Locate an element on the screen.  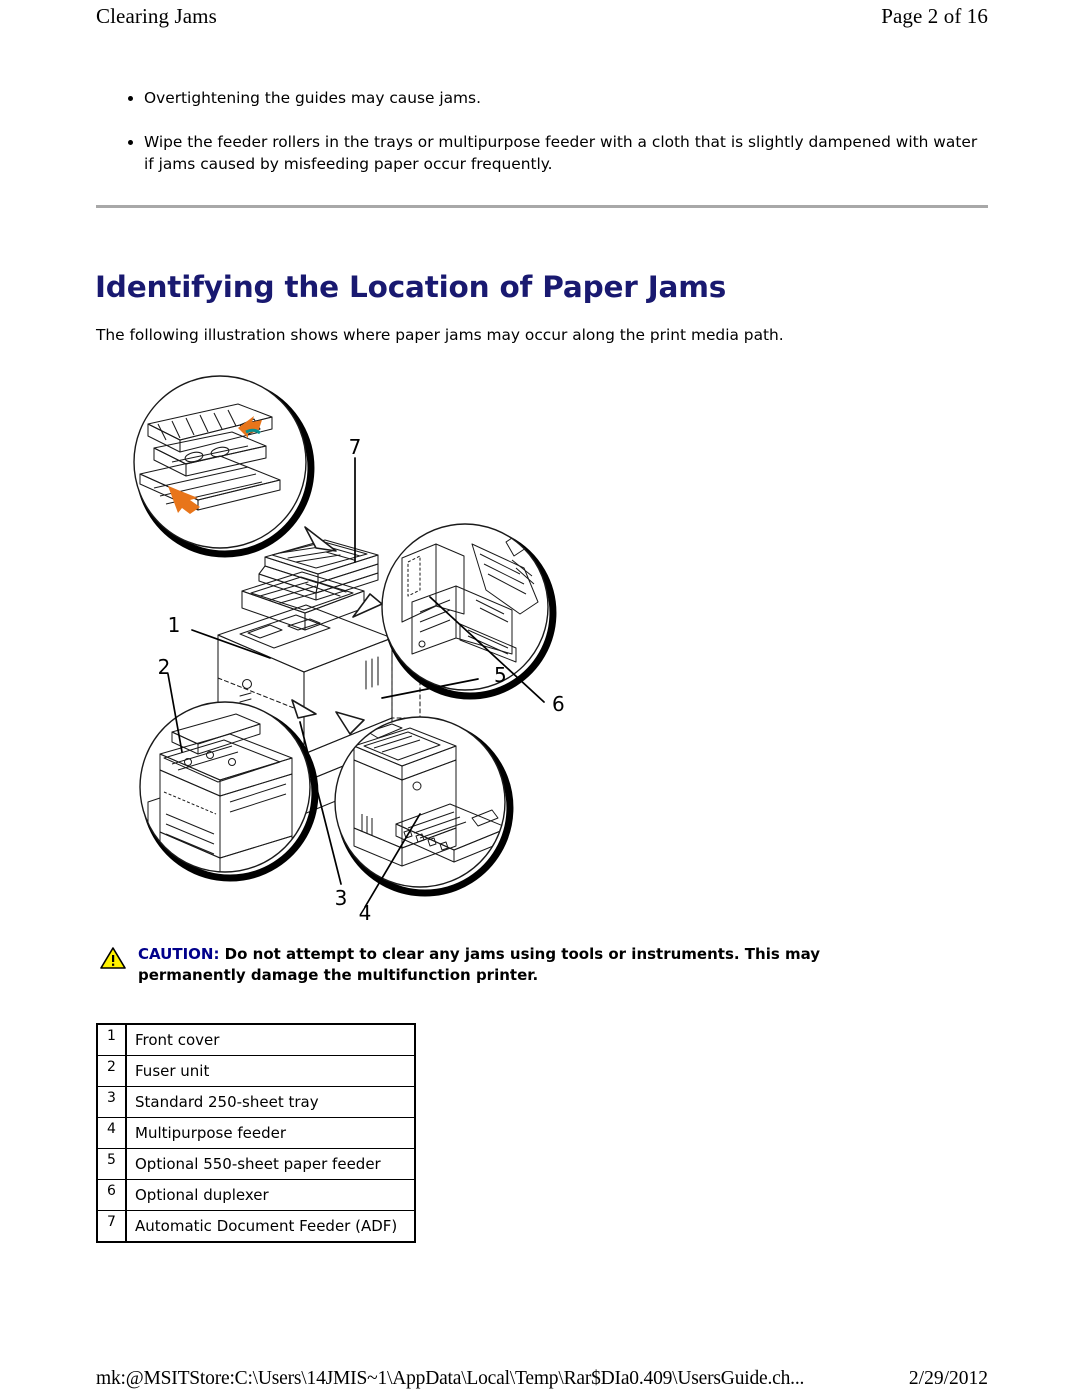
table-row: 7 Automatic Document Feeder (ADF) is located at coordinates (256, 1226).